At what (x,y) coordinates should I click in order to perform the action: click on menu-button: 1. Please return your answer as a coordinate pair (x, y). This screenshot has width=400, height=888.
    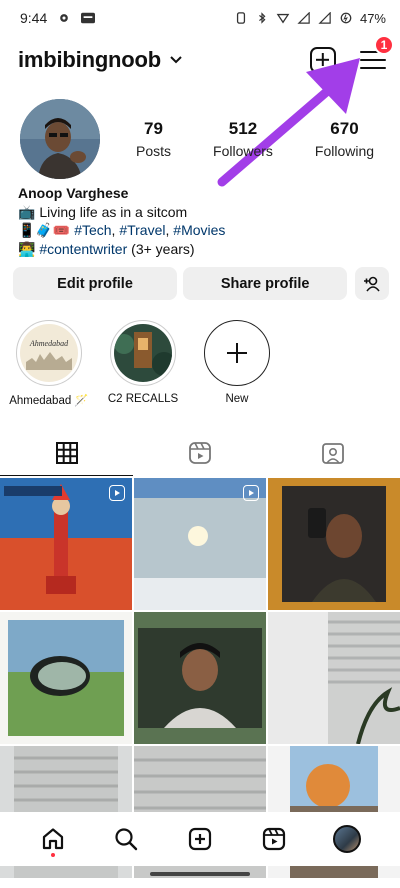
    Looking at the image, I should click on (377, 53).